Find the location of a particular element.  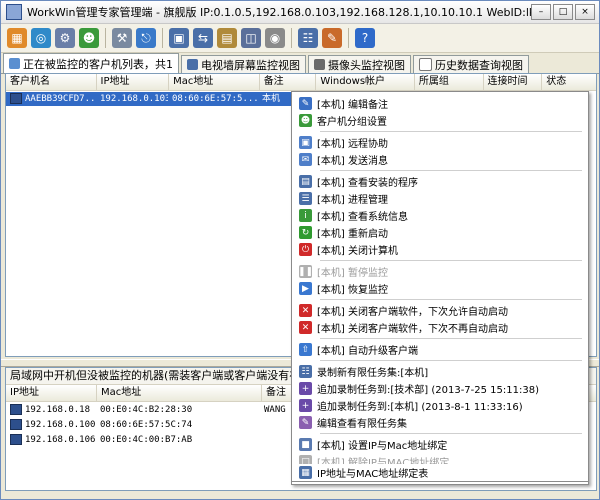

camera-icon is located at coordinates (319, 64).